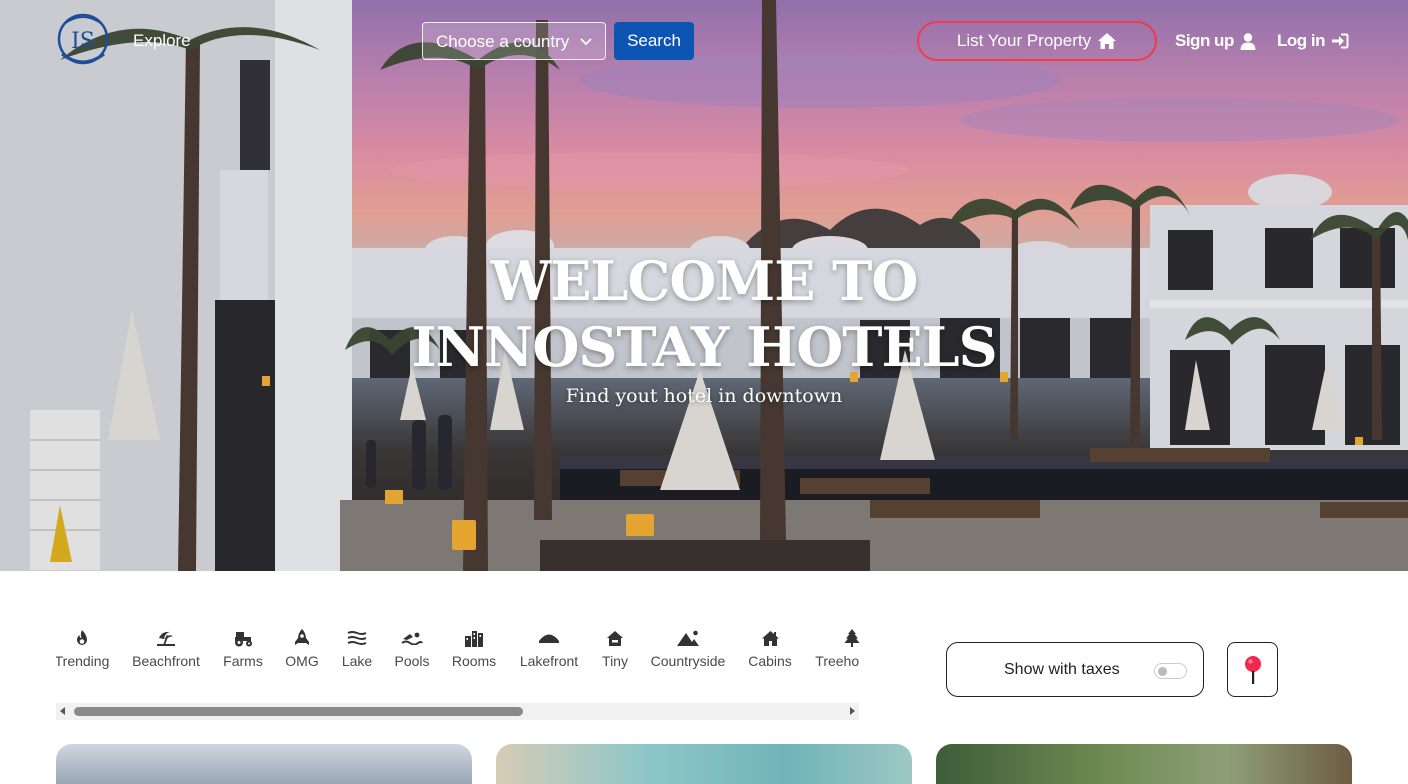 The height and width of the screenshot is (784, 1408). What do you see at coordinates (166, 638) in the screenshot?
I see `umbrella-beach-icon` at bounding box center [166, 638].